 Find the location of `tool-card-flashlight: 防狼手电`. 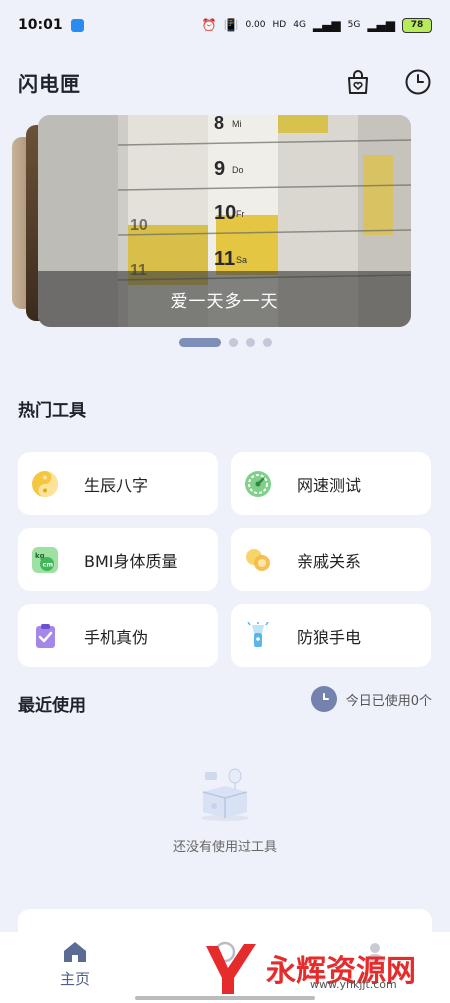

tool-card-flashlight: 防狼手电 is located at coordinates (331, 635).